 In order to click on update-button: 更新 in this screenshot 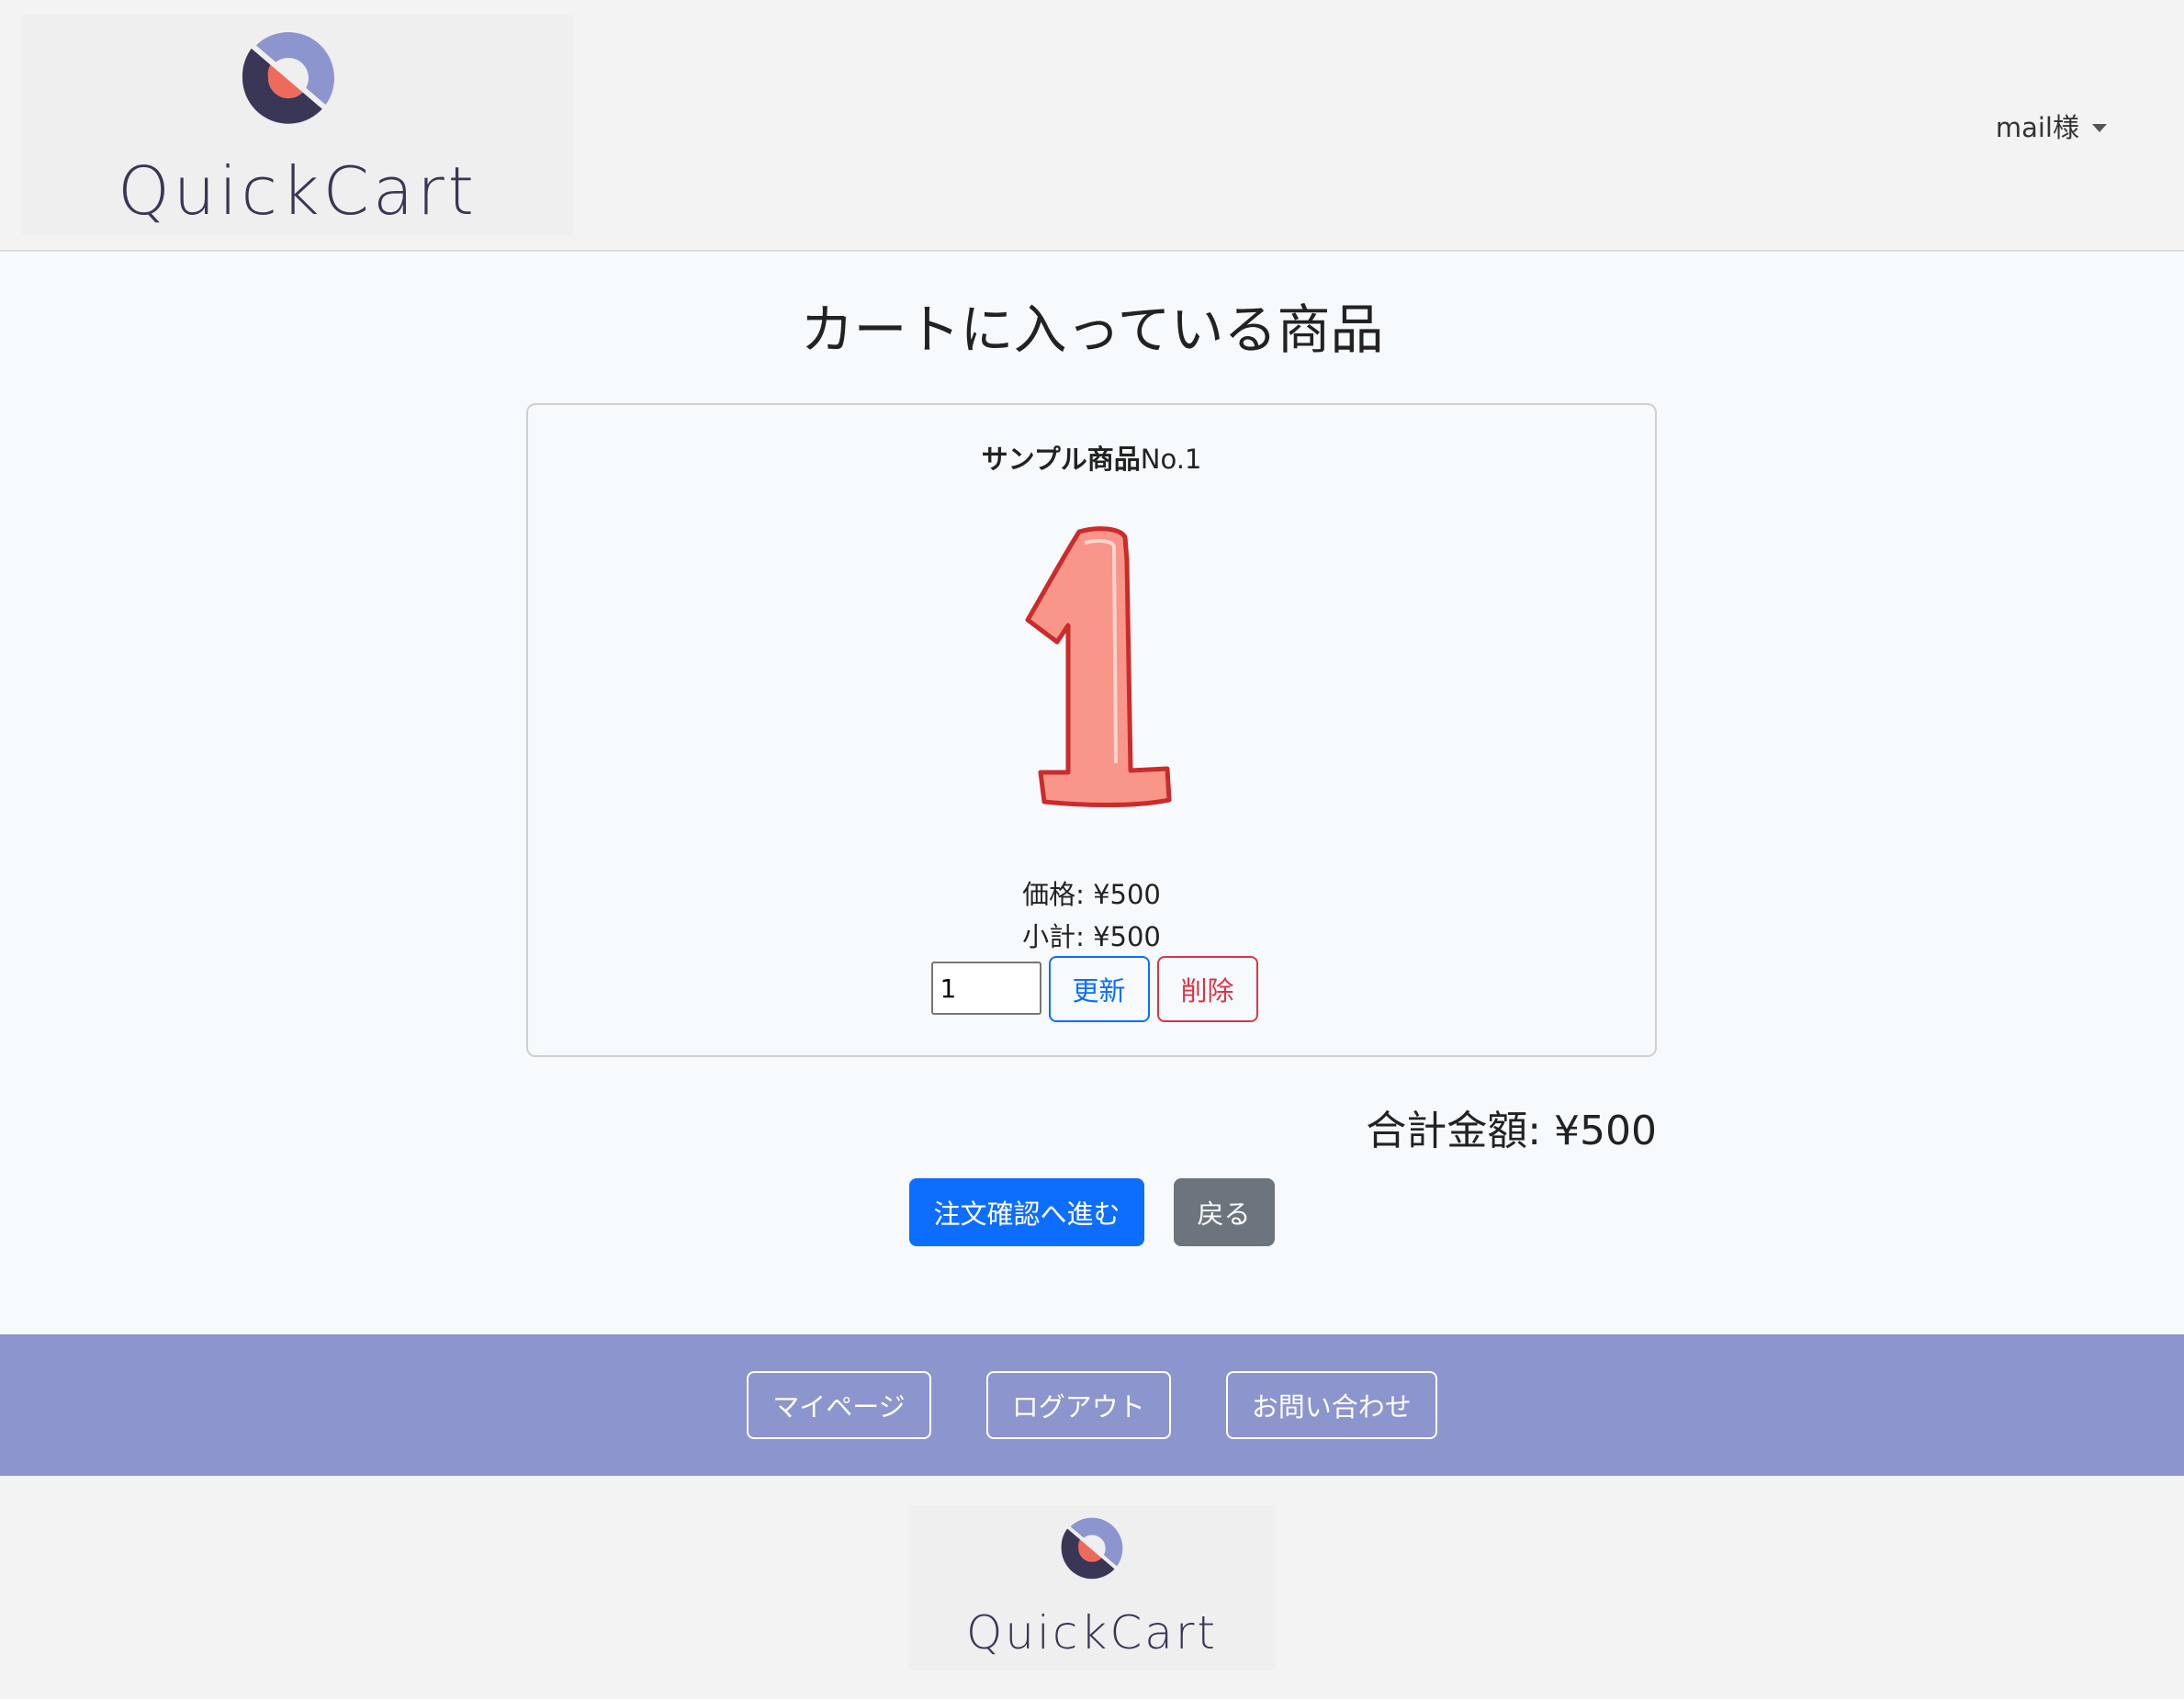, I will do `click(1099, 989)`.